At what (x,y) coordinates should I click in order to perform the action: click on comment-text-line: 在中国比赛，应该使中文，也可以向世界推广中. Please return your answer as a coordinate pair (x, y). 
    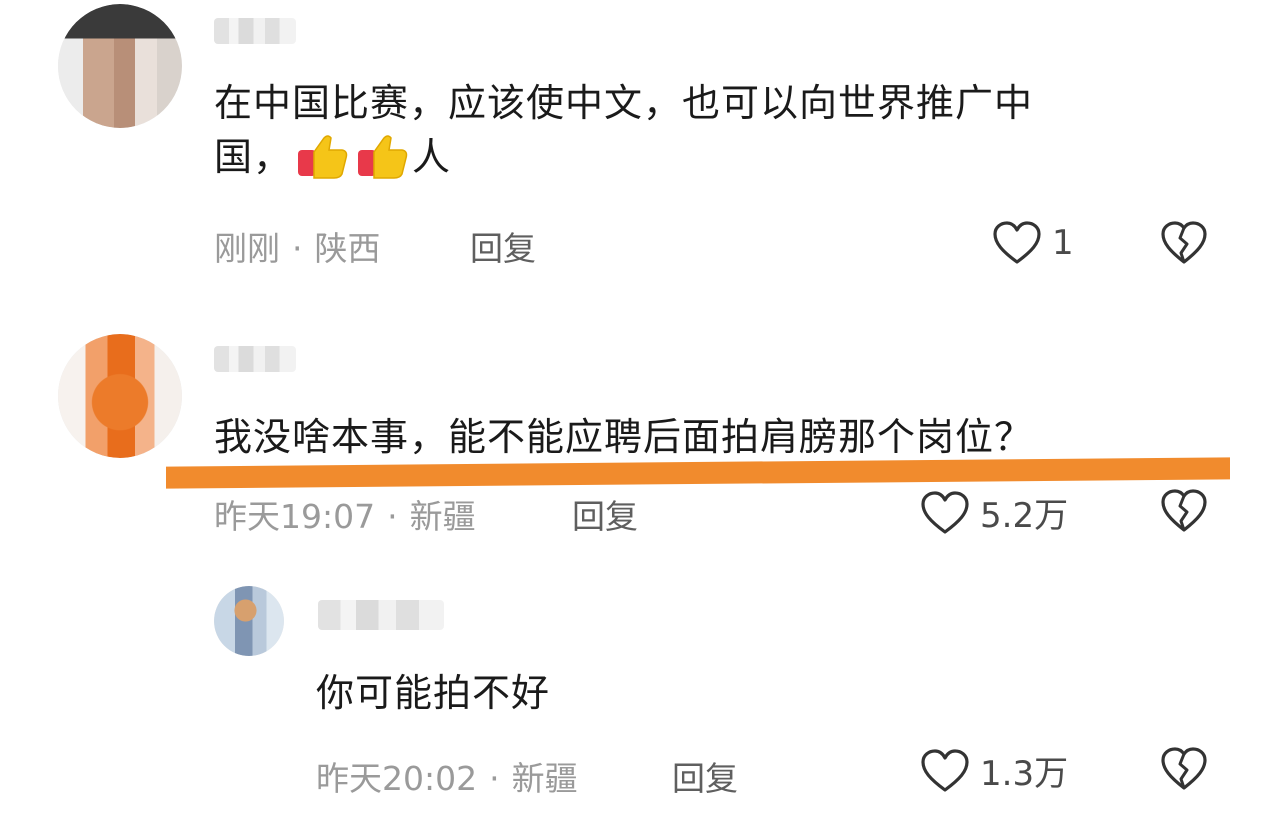
    Looking at the image, I should click on (624, 103).